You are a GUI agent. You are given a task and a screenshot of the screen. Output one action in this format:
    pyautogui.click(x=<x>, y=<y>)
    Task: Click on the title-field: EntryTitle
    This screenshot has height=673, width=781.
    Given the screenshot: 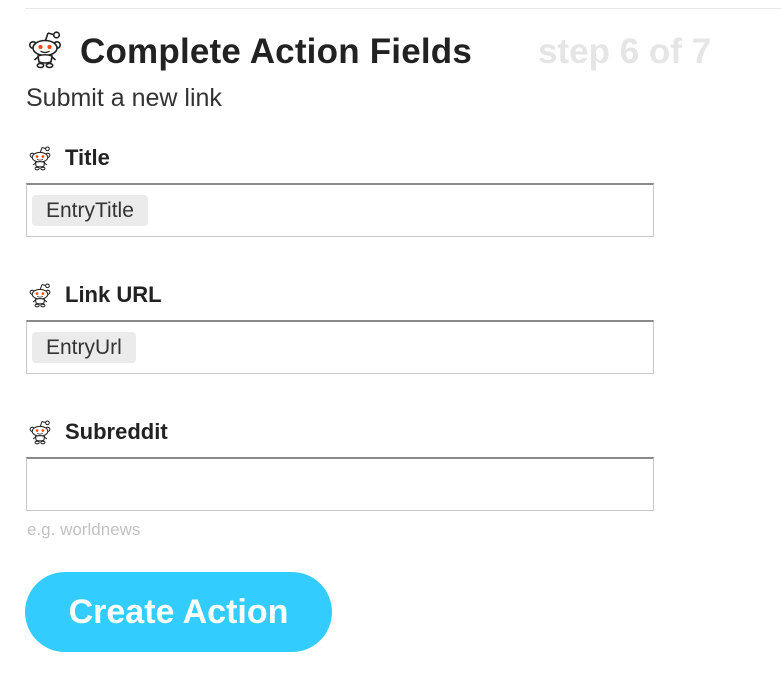 What is the action you would take?
    pyautogui.click(x=340, y=210)
    